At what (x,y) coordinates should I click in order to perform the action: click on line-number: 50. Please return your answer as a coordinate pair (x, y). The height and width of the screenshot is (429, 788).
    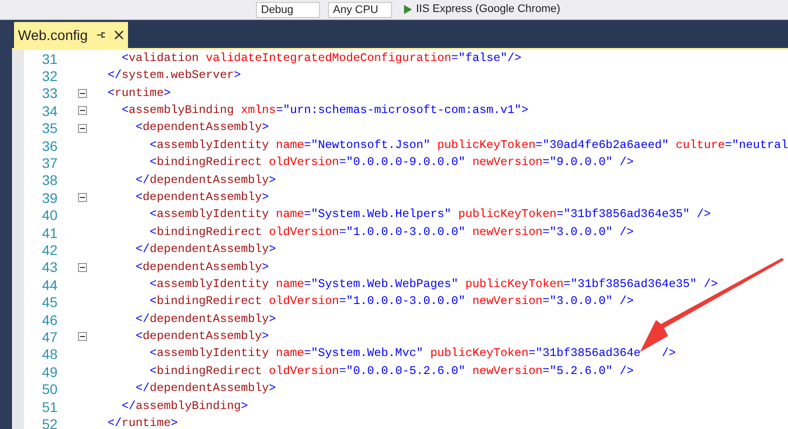
    Looking at the image, I should click on (49, 389).